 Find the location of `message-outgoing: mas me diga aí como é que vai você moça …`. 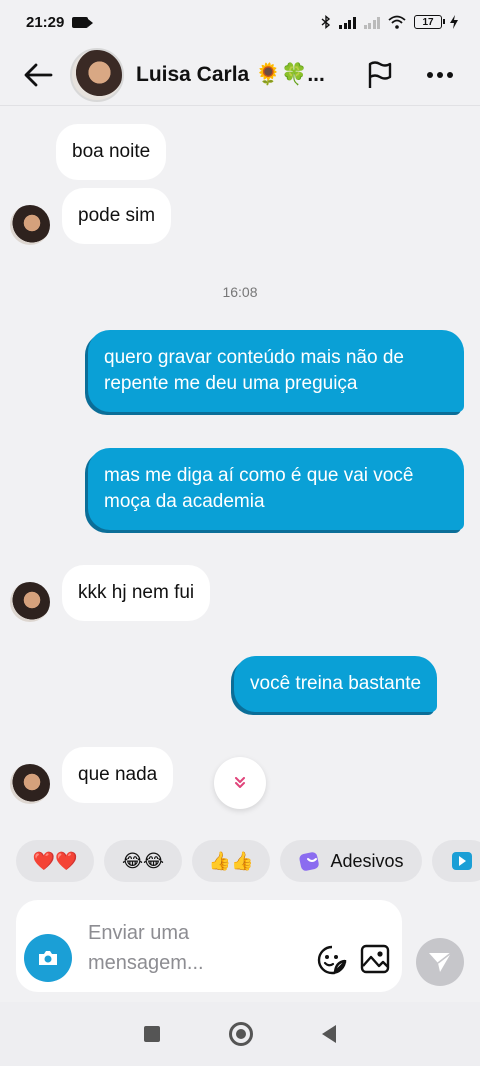

message-outgoing: mas me diga aí como é que vai você moça … is located at coordinates (276, 489).